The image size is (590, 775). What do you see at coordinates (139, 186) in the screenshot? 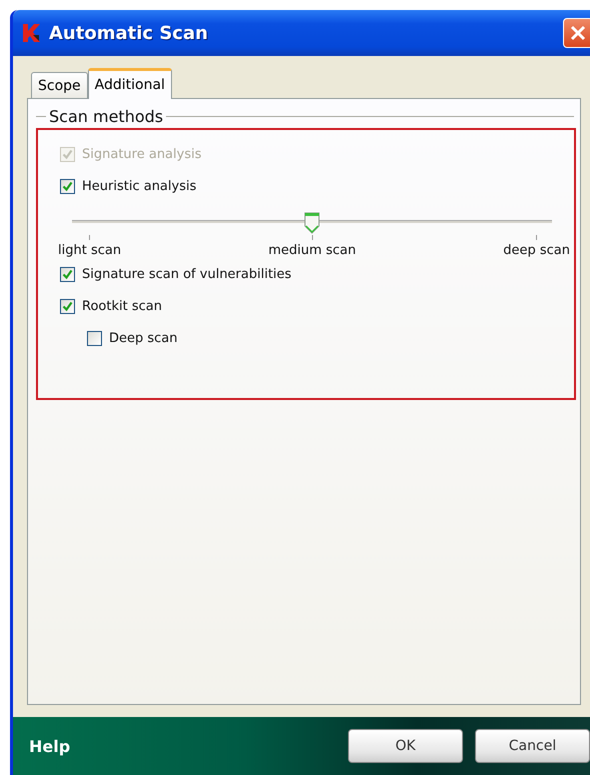
I see `checkbox-label: Heuristic analysis` at bounding box center [139, 186].